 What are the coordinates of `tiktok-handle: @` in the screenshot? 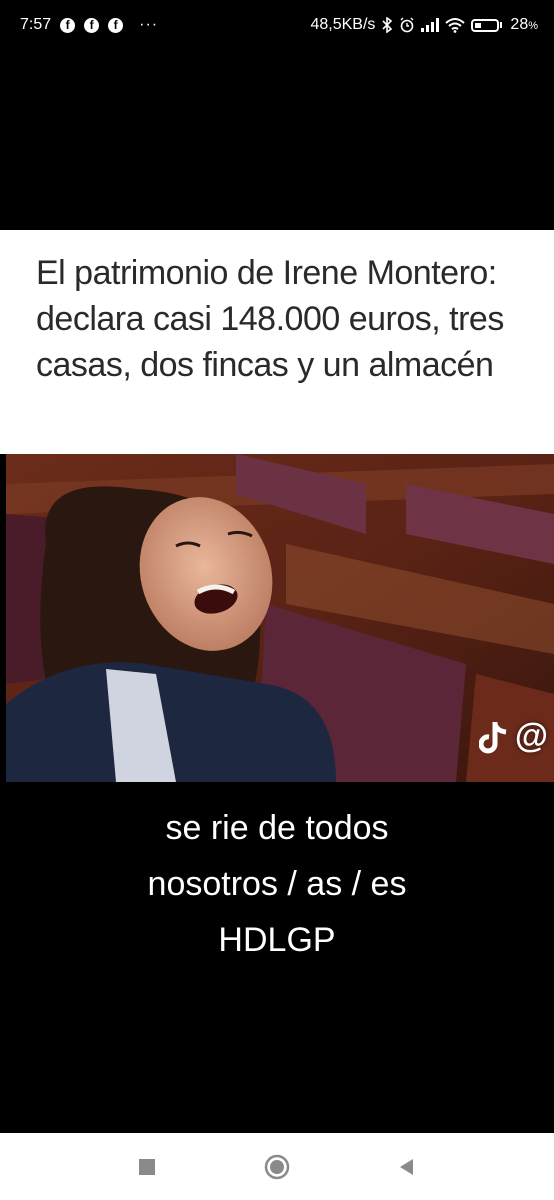 It's located at (531, 736).